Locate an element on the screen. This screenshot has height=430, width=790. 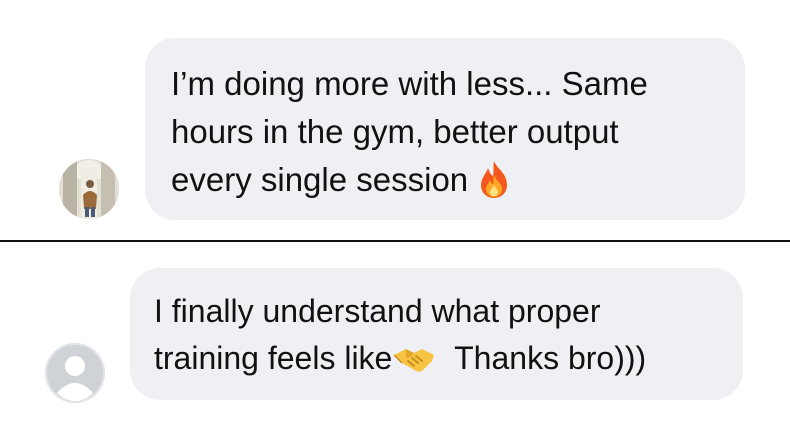
user-photo-avatar is located at coordinates (89, 189).